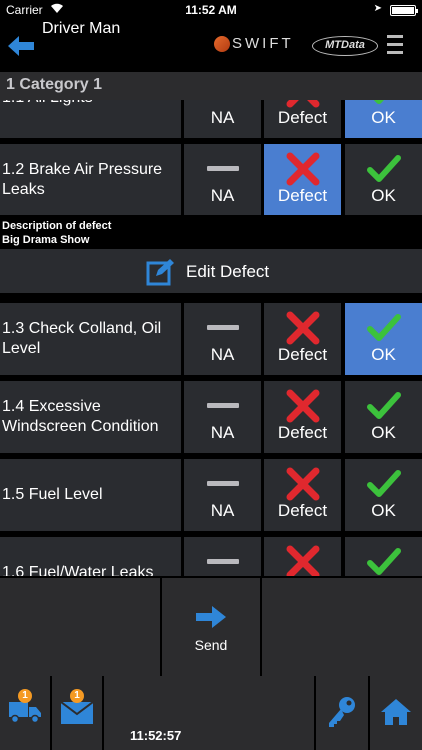  I want to click on send-panel: Send, so click(211, 626).